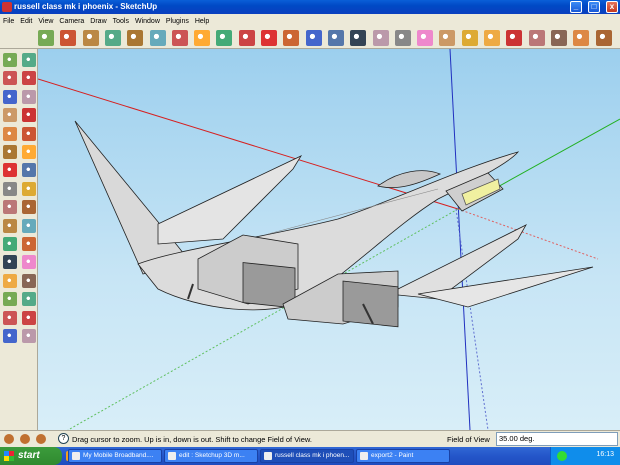 This screenshot has height=465, width=620. What do you see at coordinates (594, 7) in the screenshot?
I see `maximize-button: □` at bounding box center [594, 7].